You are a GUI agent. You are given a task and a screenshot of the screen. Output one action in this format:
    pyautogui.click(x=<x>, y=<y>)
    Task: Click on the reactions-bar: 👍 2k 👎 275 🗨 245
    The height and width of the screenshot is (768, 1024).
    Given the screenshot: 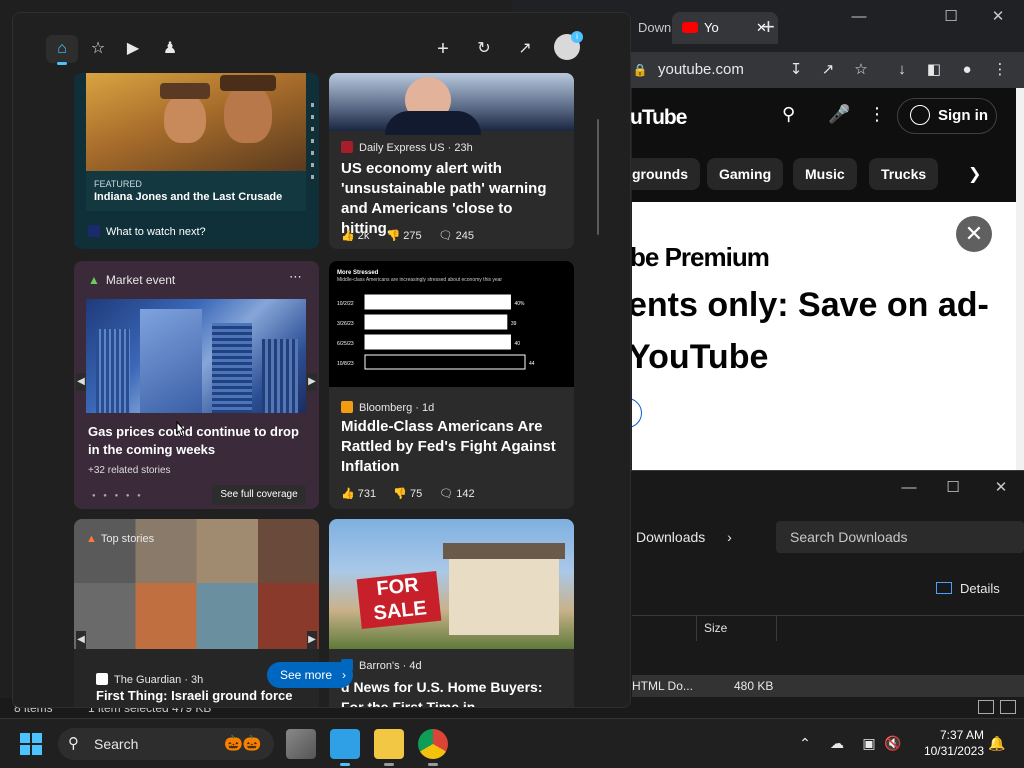 What is the action you would take?
    pyautogui.click(x=414, y=235)
    